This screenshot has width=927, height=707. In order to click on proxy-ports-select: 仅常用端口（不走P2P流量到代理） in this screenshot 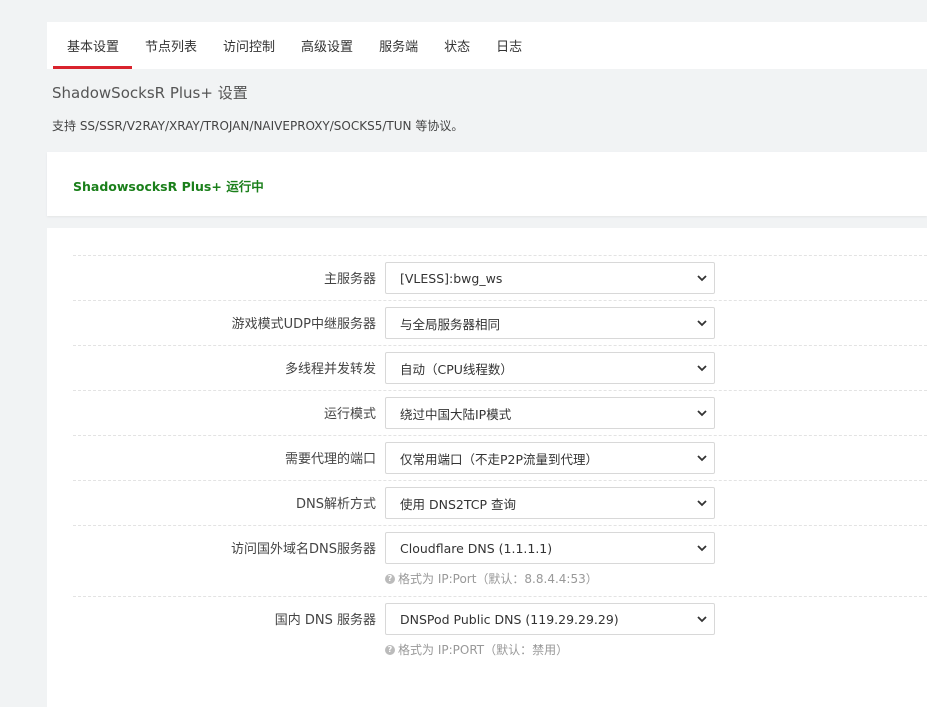, I will do `click(550, 458)`.